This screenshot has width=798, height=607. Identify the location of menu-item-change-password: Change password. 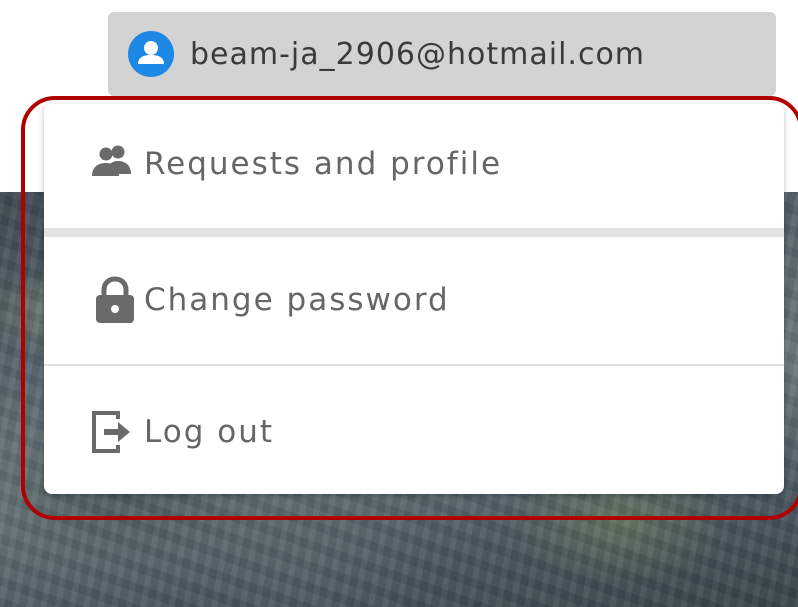
(414, 300).